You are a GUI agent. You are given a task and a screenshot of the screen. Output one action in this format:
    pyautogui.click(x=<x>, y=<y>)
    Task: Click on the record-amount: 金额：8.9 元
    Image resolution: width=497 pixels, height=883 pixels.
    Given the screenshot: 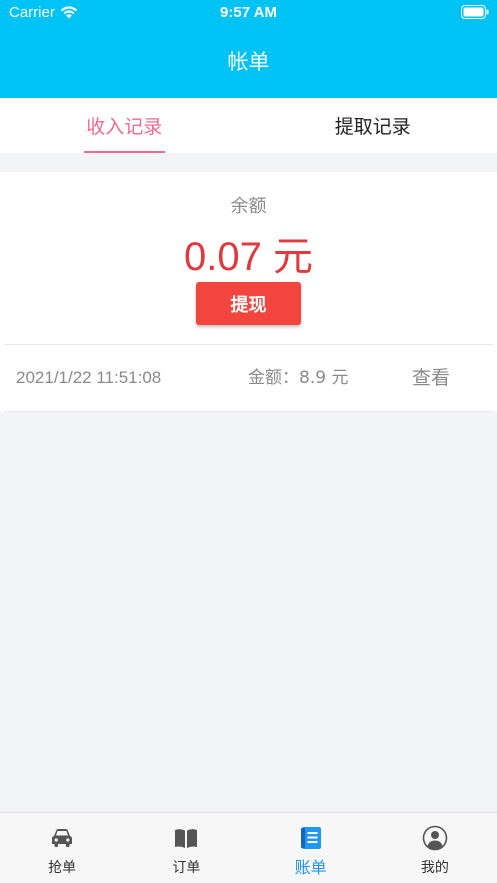 What is the action you would take?
    pyautogui.click(x=298, y=378)
    